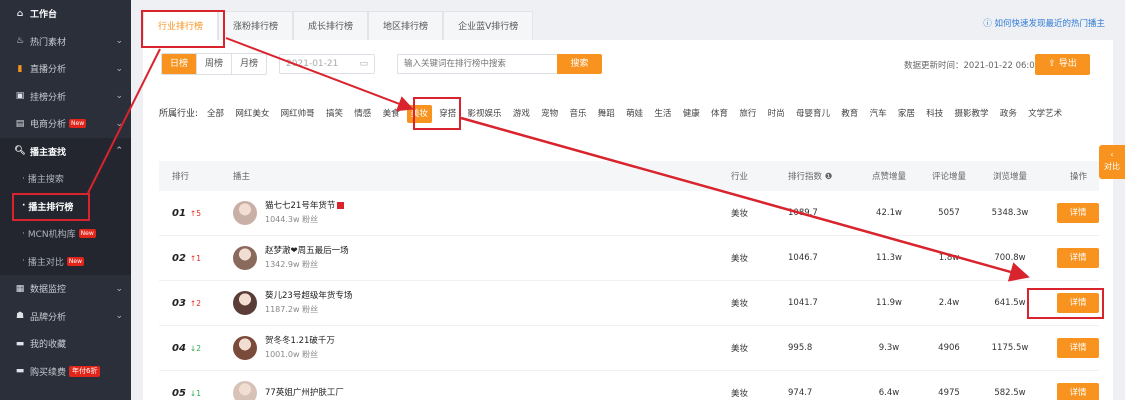  I want to click on anchor-fans: 1187.2w 粉丝, so click(292, 309).